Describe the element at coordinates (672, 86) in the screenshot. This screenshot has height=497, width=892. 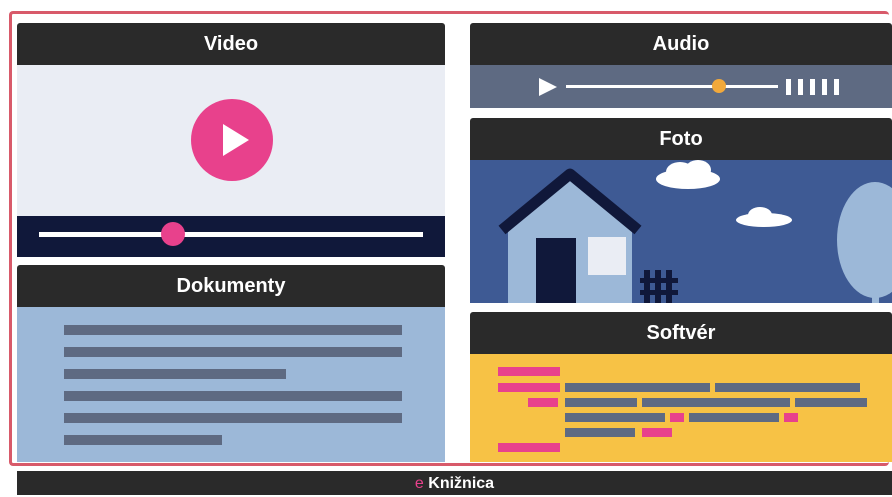
I see `audio-seek-track` at that location.